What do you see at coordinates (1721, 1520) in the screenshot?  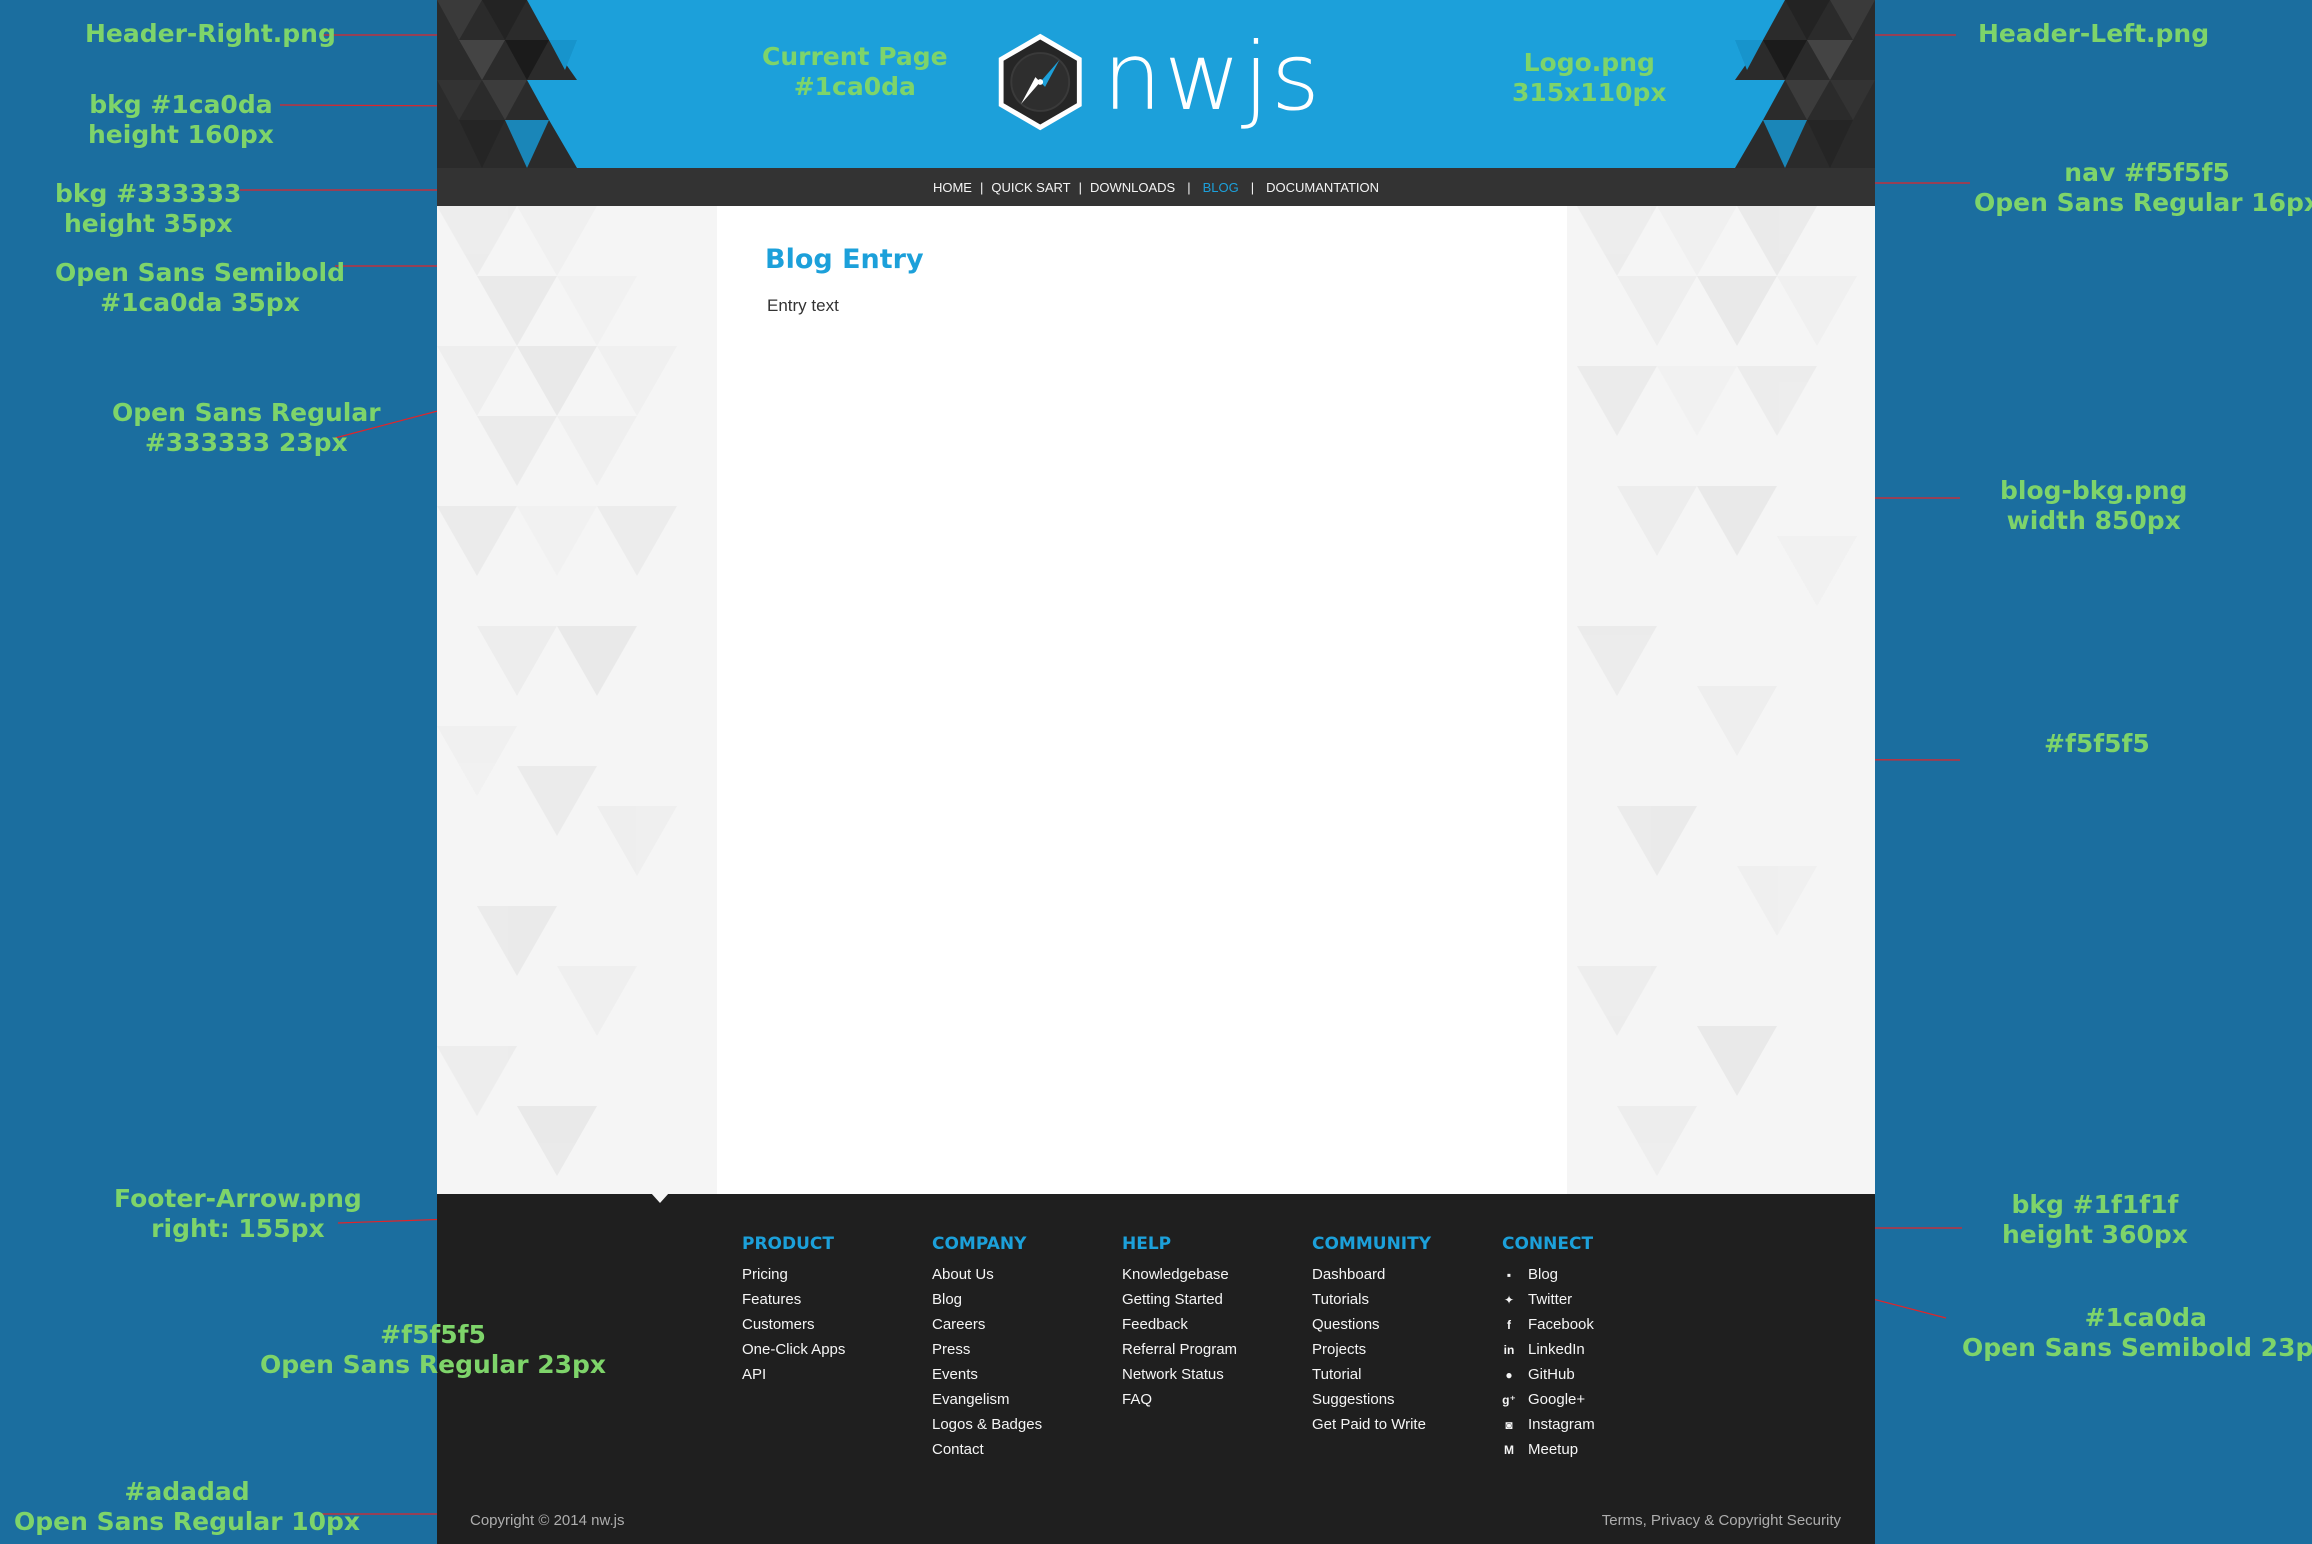 I see `terms-link: Terms, Privacy & Copyright Security` at bounding box center [1721, 1520].